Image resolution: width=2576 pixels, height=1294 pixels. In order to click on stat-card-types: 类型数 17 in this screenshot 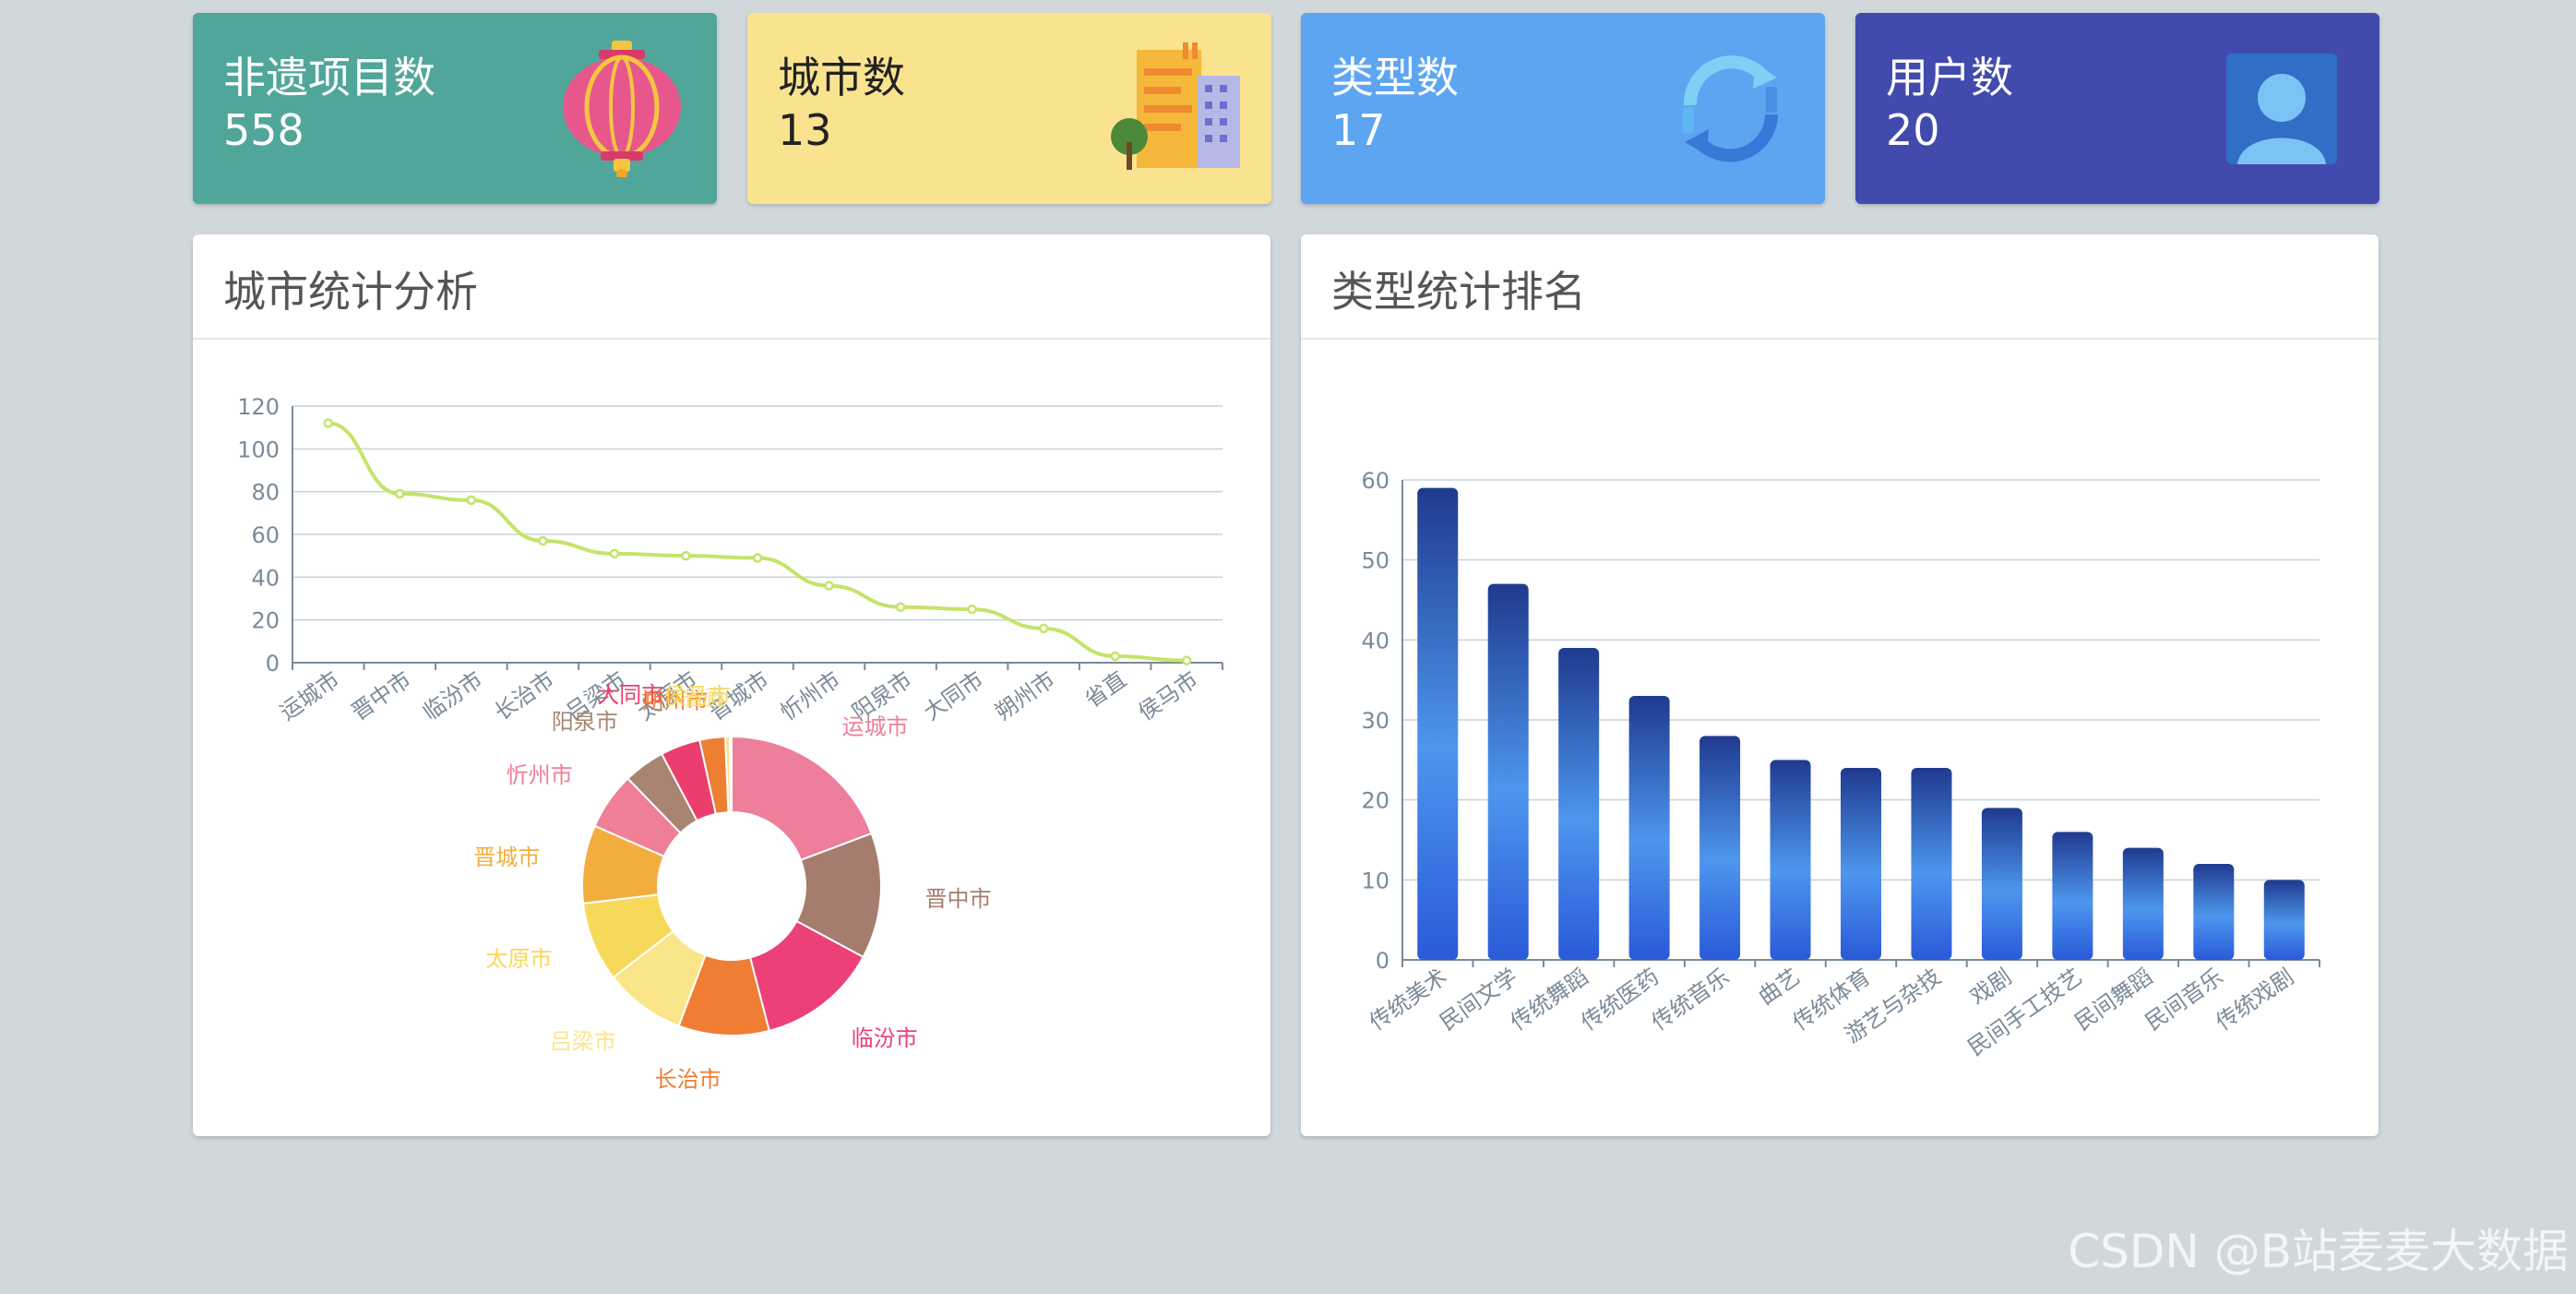, I will do `click(1563, 108)`.